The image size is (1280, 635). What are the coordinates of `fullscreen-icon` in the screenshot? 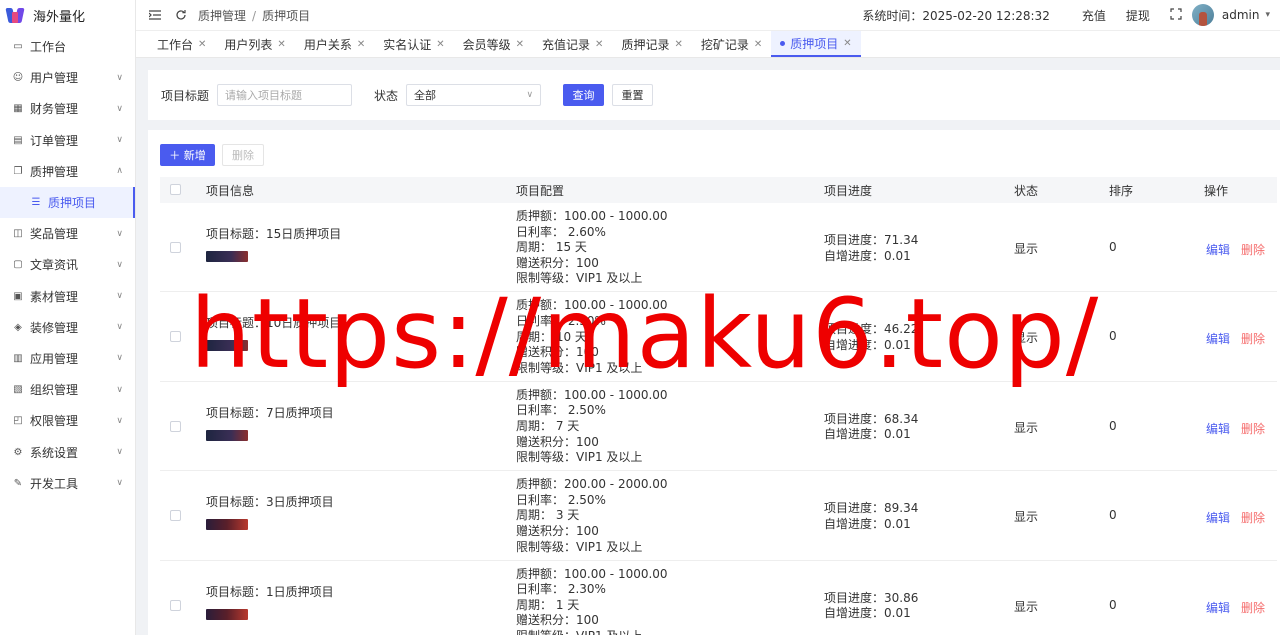 It's located at (1176, 15).